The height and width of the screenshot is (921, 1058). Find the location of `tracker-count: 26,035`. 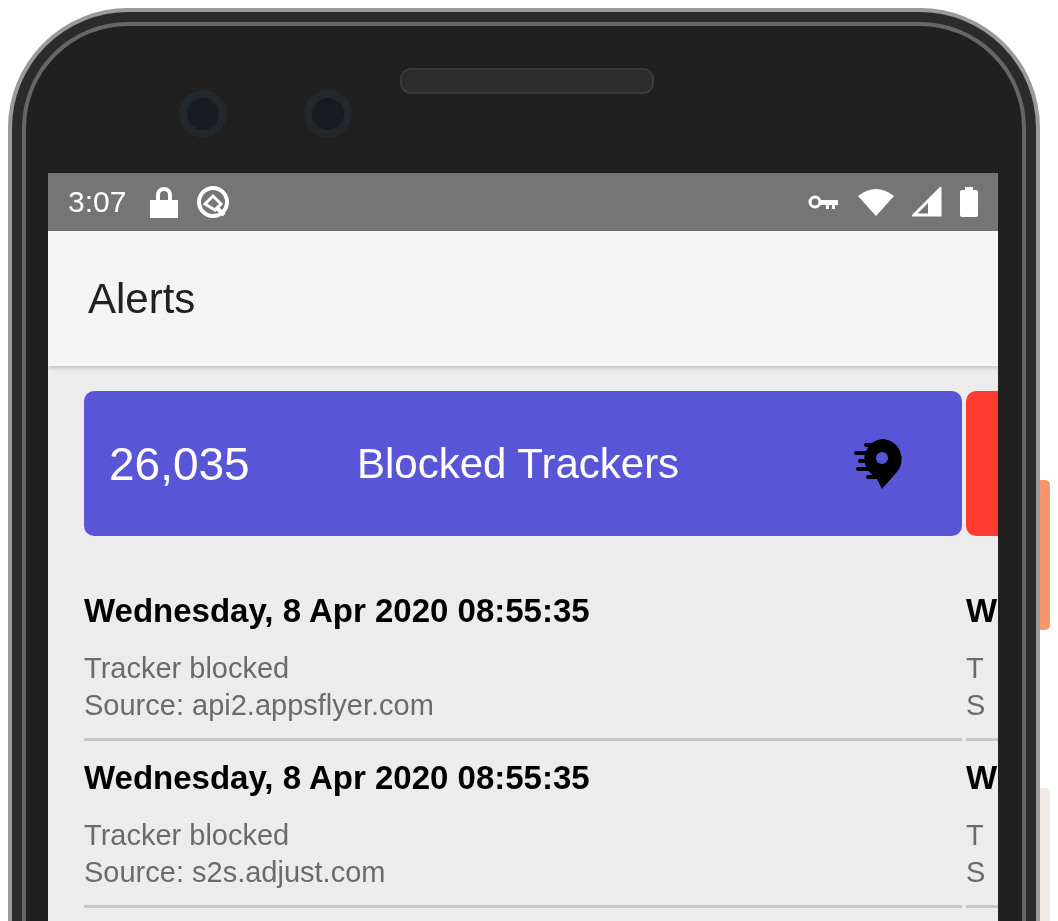

tracker-count: 26,035 is located at coordinates (180, 463).